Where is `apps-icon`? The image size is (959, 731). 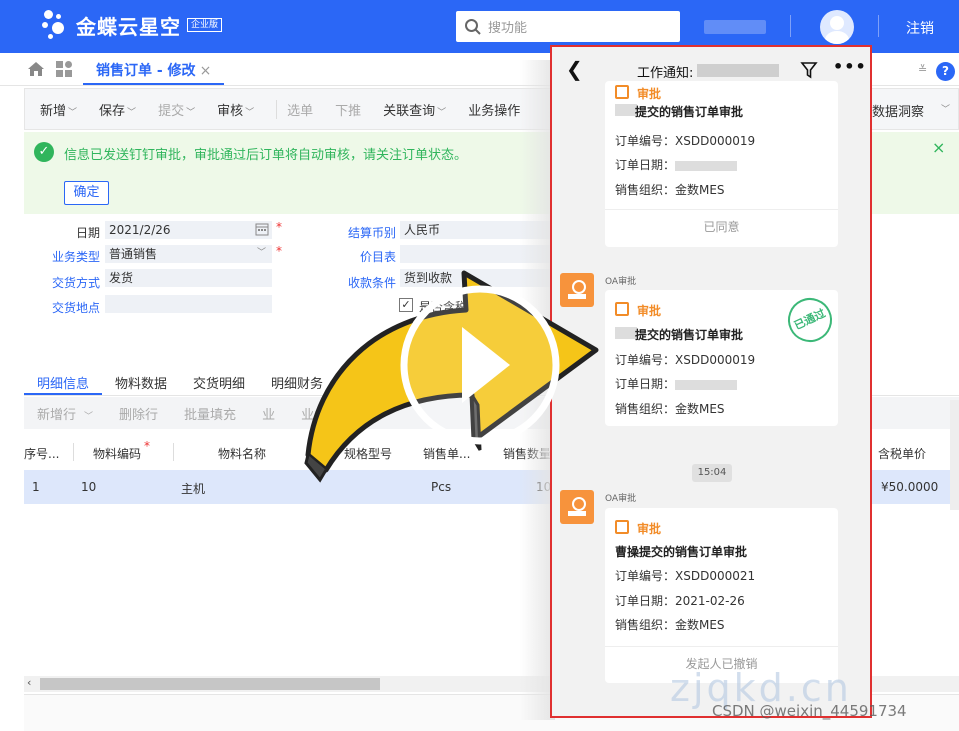 apps-icon is located at coordinates (64, 69).